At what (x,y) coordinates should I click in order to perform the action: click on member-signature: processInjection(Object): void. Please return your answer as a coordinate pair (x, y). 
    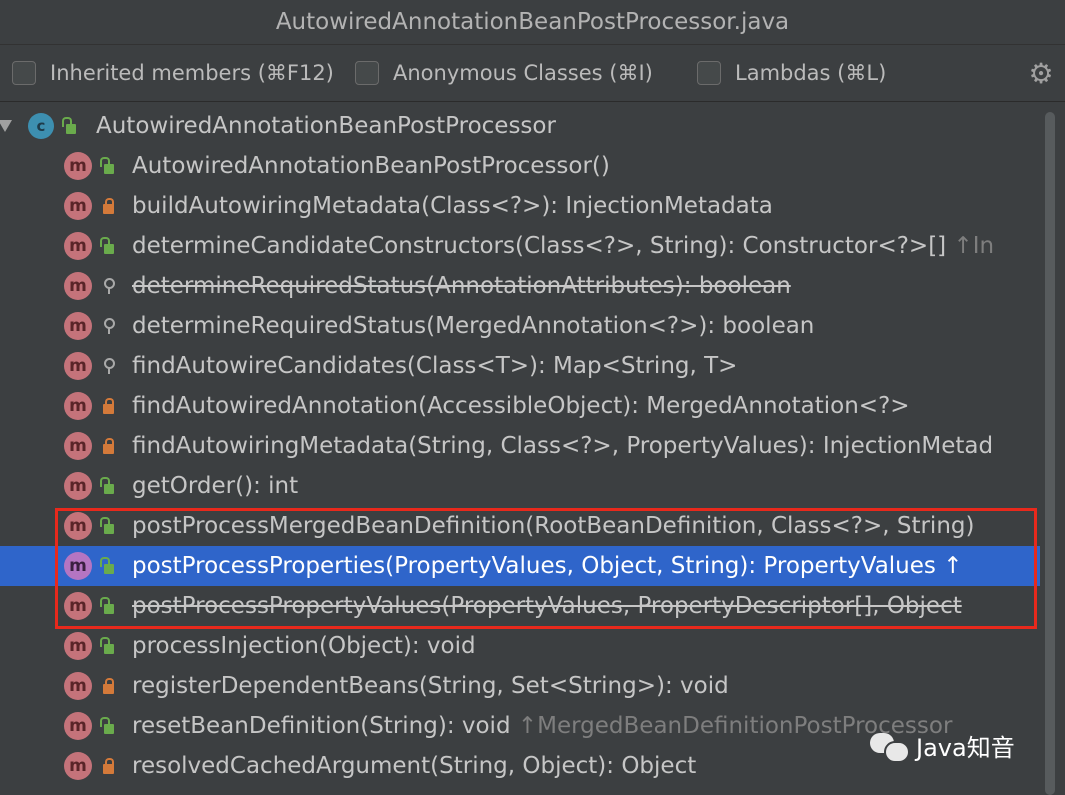
    Looking at the image, I should click on (304, 646).